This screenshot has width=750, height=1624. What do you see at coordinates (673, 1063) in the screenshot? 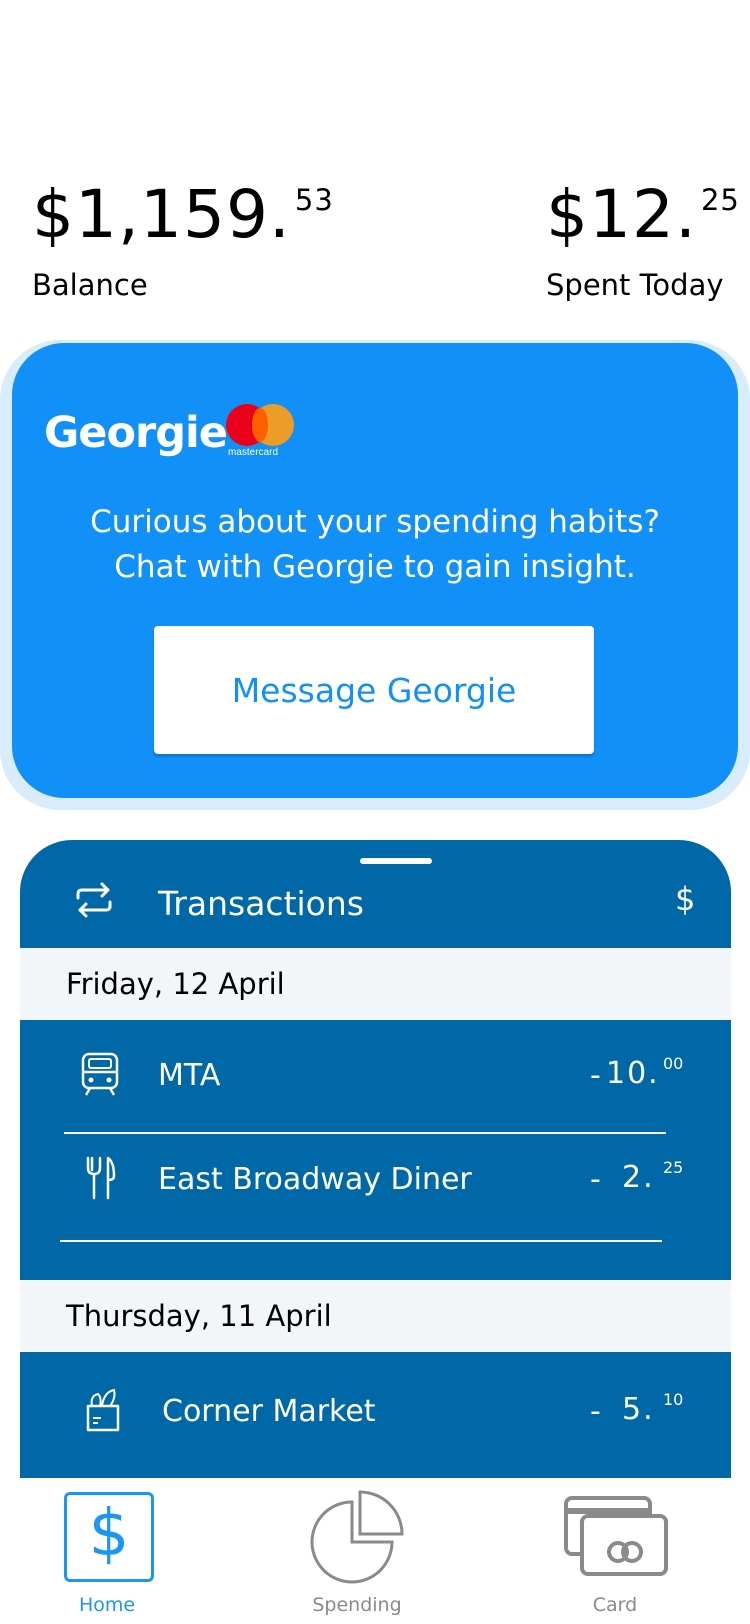
I see `amount-cents: 00` at bounding box center [673, 1063].